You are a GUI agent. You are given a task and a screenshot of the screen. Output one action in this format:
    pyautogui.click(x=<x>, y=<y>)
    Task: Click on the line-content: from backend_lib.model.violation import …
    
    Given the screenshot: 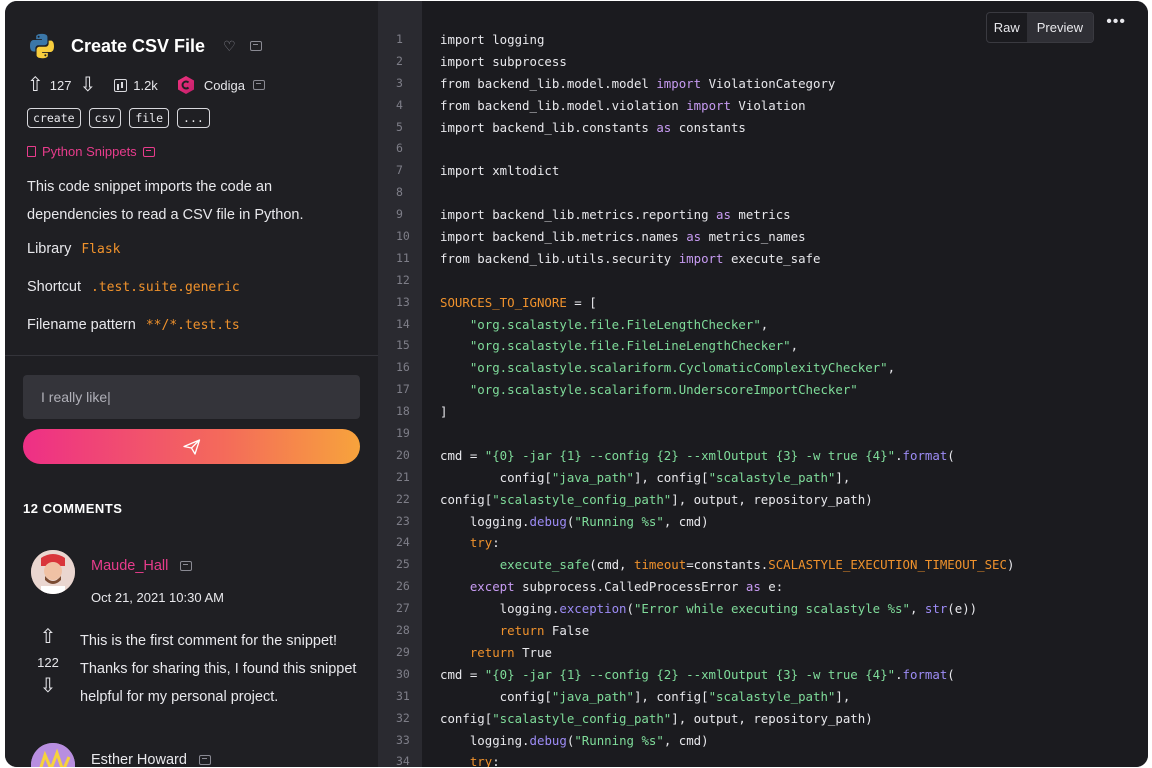 What is the action you would take?
    pyautogui.click(x=614, y=106)
    